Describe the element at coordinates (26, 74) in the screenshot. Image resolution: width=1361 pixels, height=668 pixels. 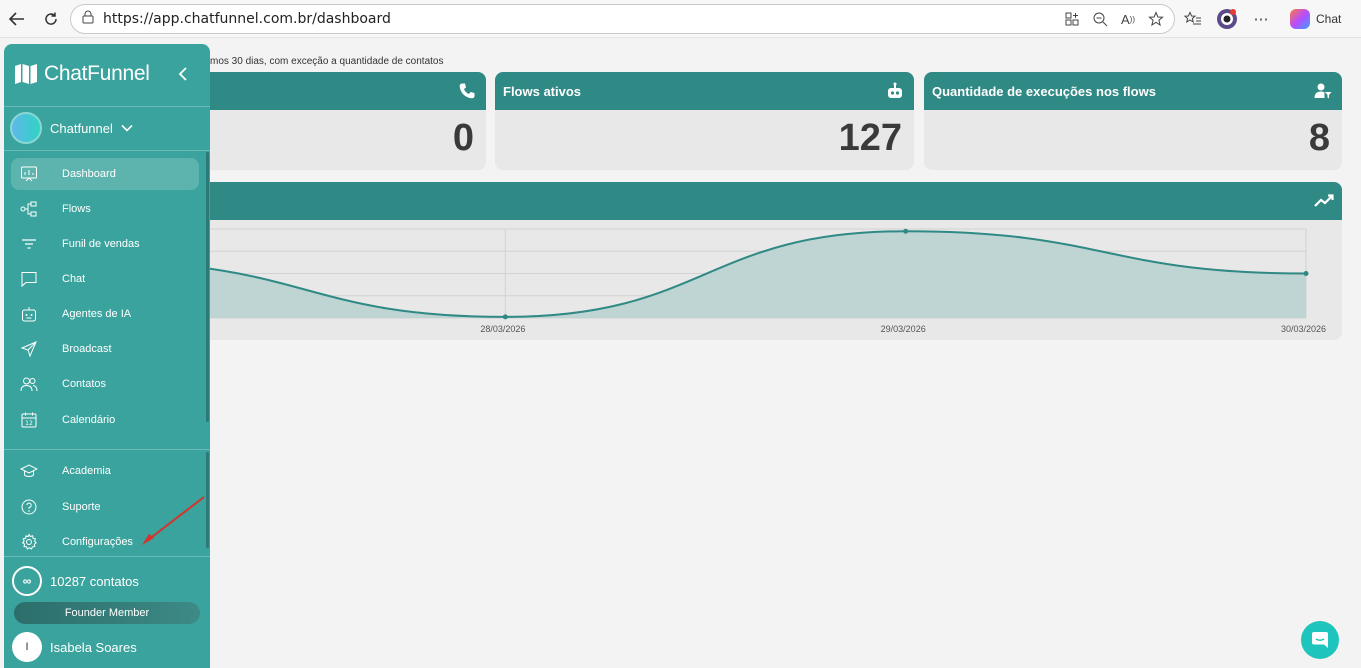
I see `chatfunnel-logo-icon` at that location.